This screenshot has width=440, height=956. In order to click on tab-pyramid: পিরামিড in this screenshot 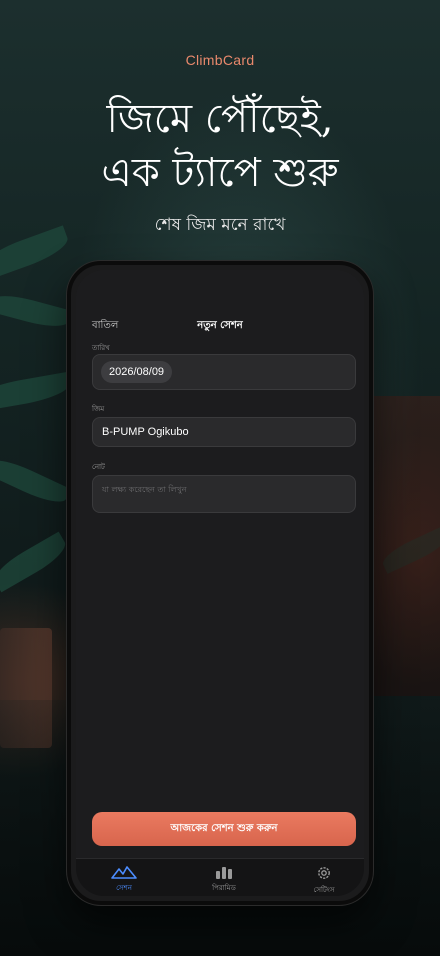, I will do `click(224, 879)`.